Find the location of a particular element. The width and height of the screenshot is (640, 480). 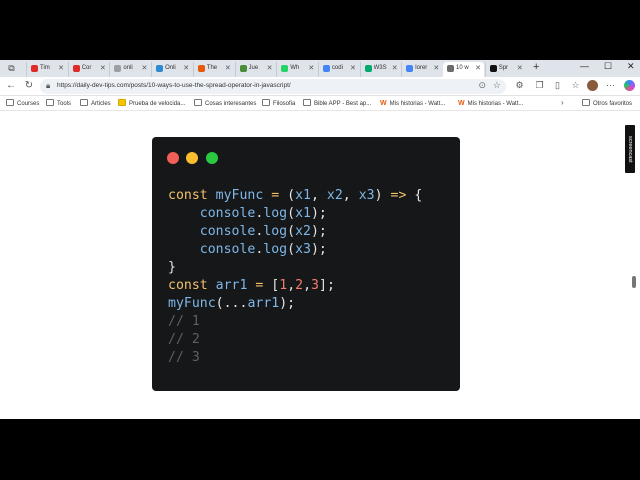

extensions-icon: ⚙ is located at coordinates (519, 85).